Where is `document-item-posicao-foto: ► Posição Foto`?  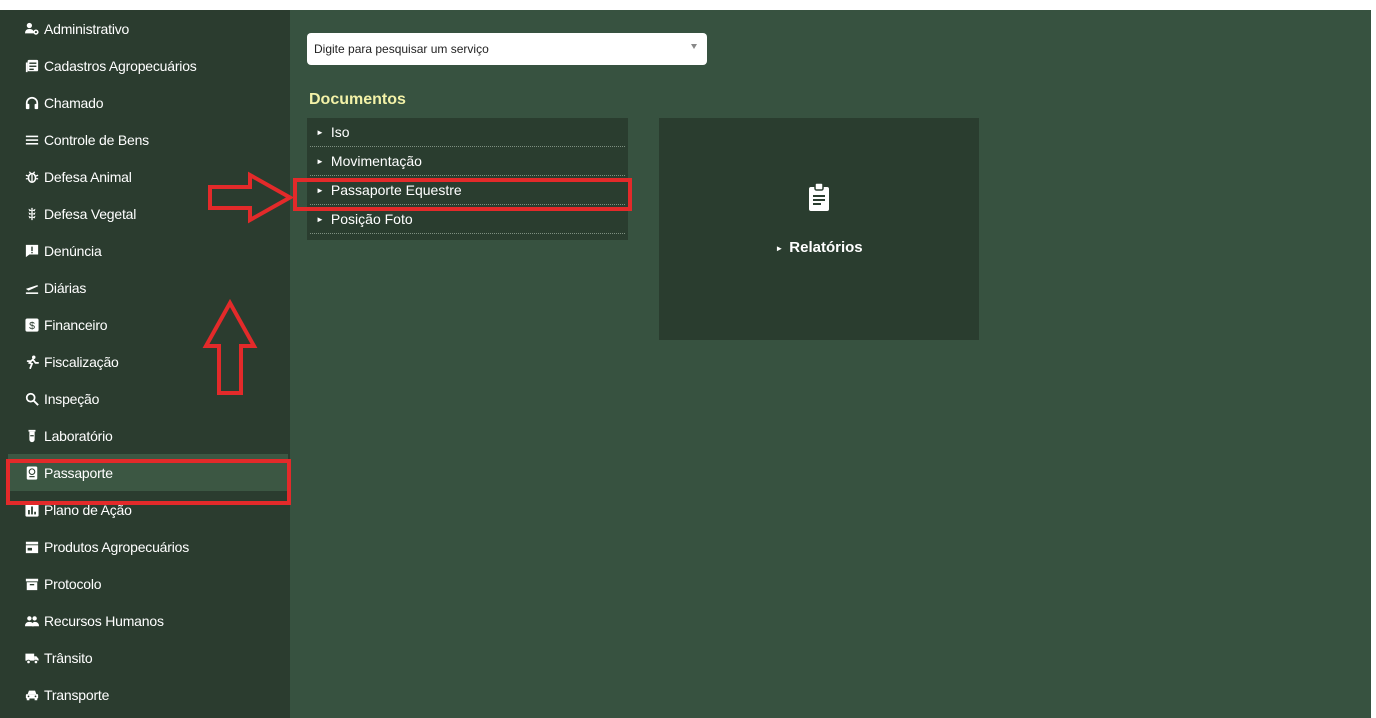 document-item-posicao-foto: ► Posição Foto is located at coordinates (467, 219).